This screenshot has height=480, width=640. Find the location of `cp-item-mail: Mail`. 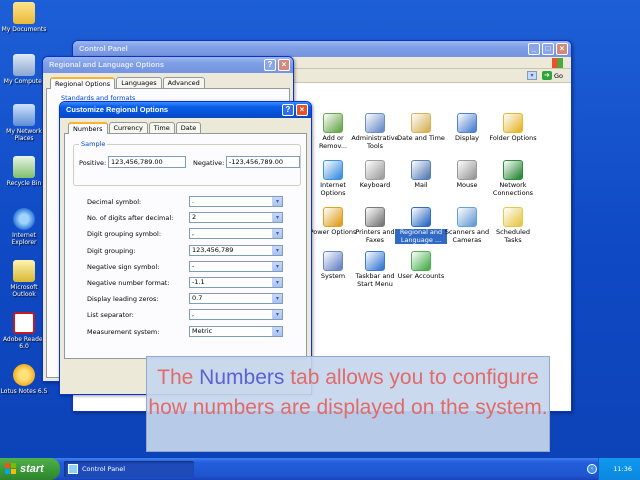

cp-item-mail: Mail is located at coordinates (421, 175).